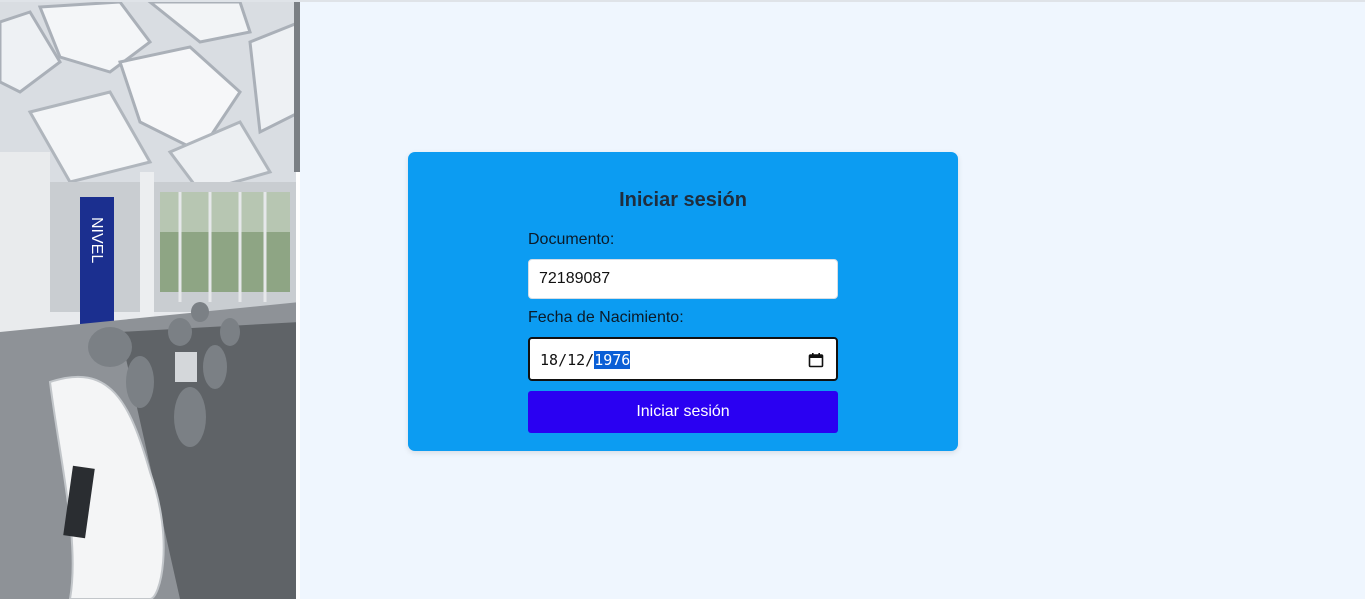 The width and height of the screenshot is (1365, 599). I want to click on calendar-icon, so click(816, 360).